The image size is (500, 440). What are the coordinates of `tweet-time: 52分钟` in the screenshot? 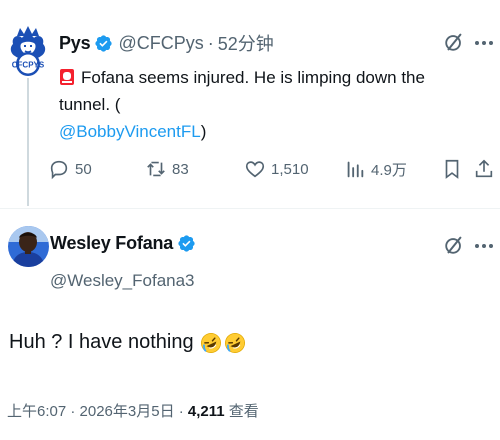 It's located at (246, 43).